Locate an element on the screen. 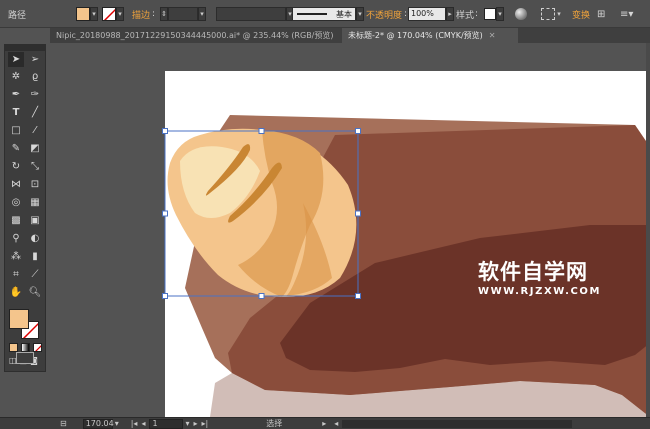  variable-width-field is located at coordinates (251, 14).